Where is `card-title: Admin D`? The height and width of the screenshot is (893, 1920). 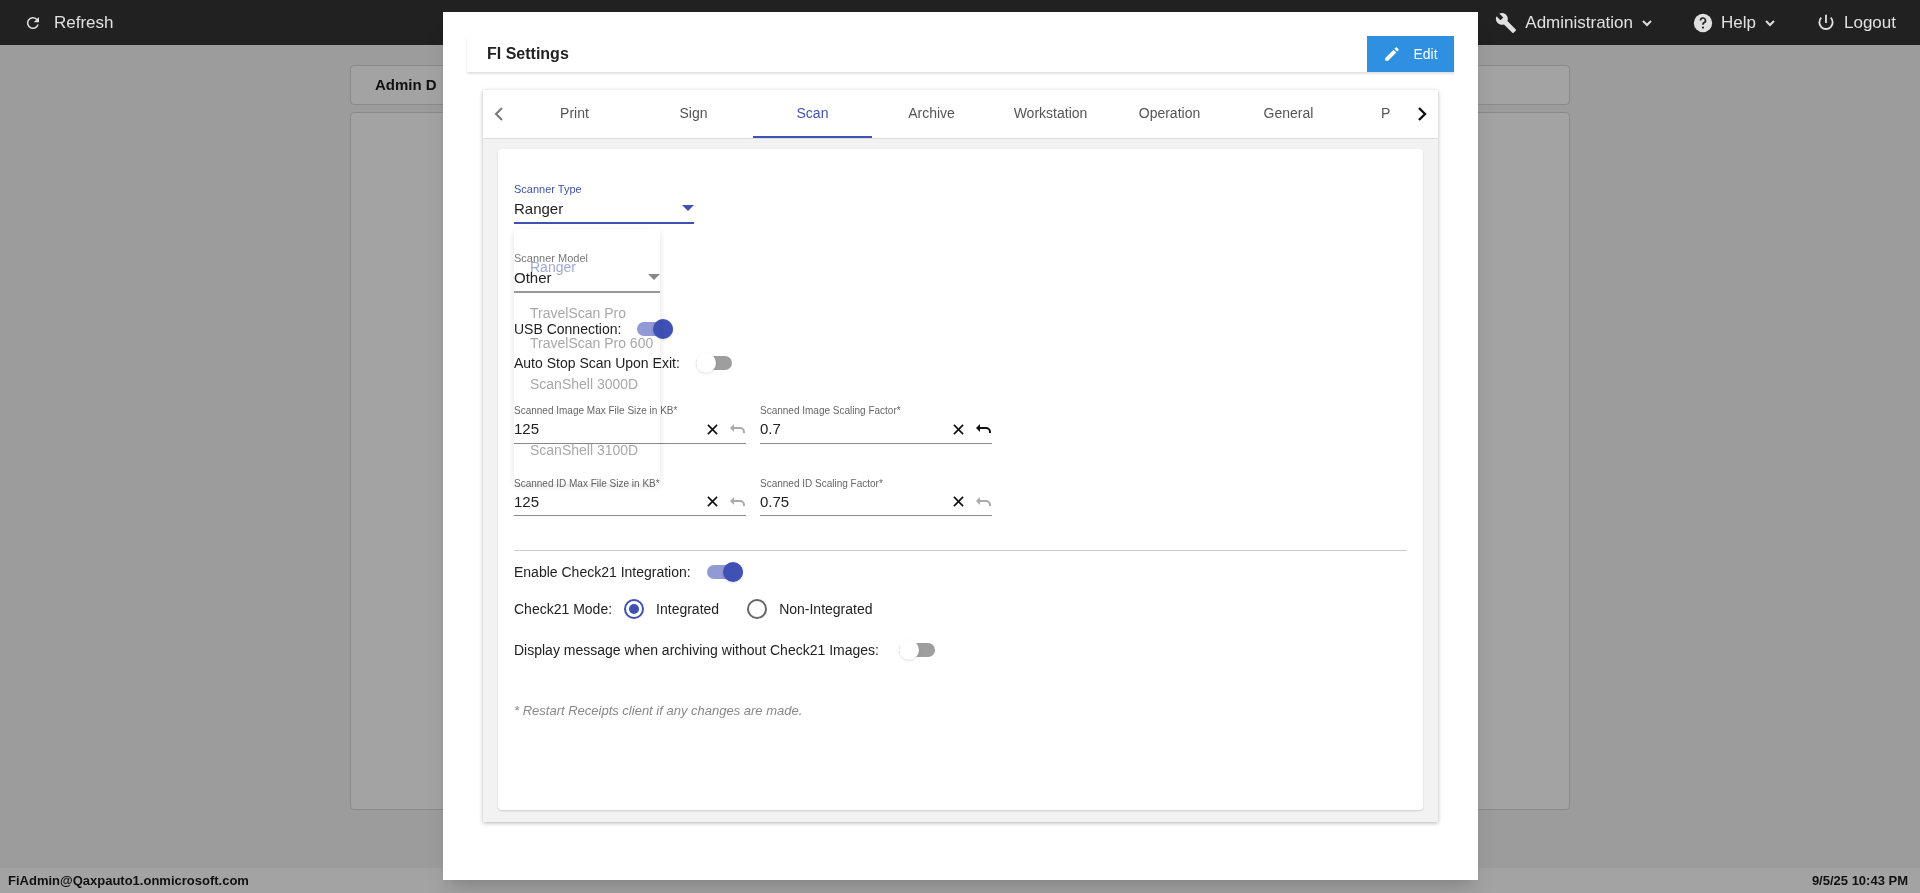
card-title: Admin D is located at coordinates (406, 84).